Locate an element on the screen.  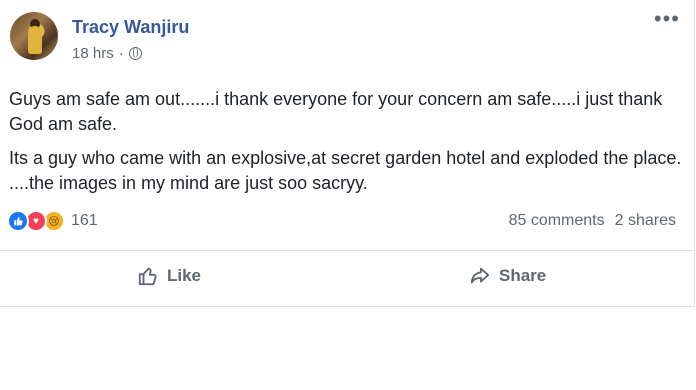
share-button: Share is located at coordinates (507, 276).